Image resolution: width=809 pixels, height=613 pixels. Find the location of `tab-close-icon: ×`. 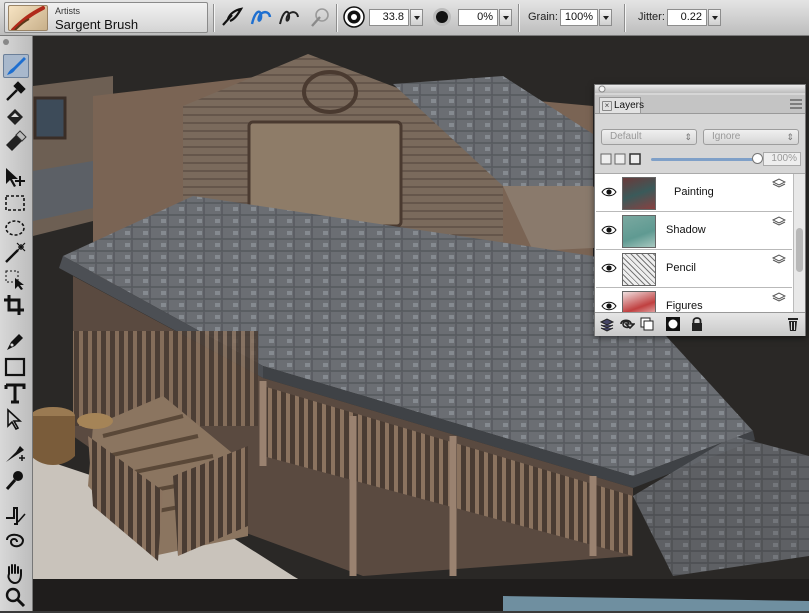

tab-close-icon: × is located at coordinates (607, 106).